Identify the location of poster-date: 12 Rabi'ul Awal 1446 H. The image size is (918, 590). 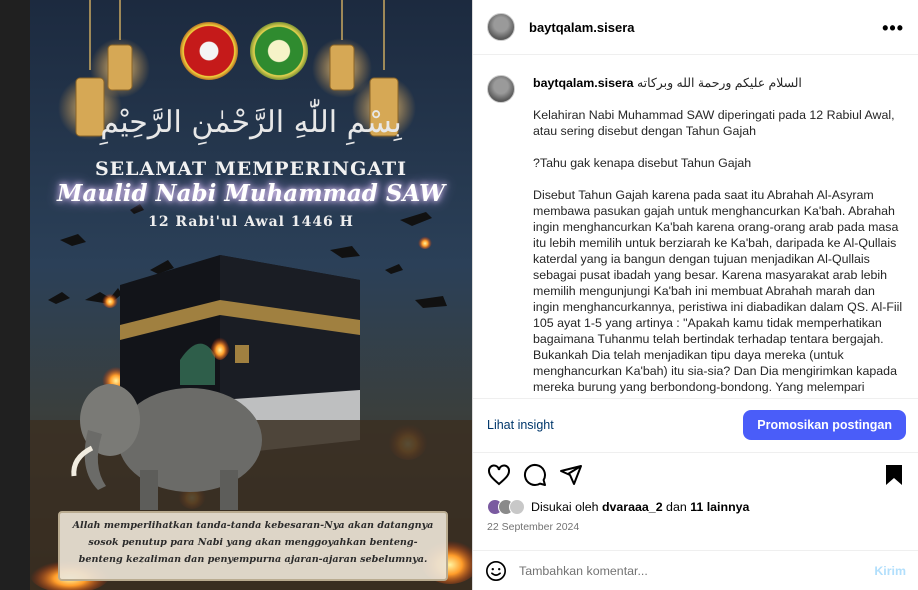
(251, 222).